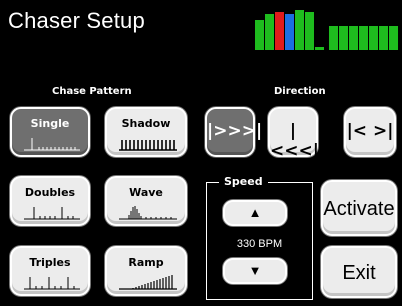 The height and width of the screenshot is (306, 402). I want to click on doubles-pattern-icon, so click(52, 213).